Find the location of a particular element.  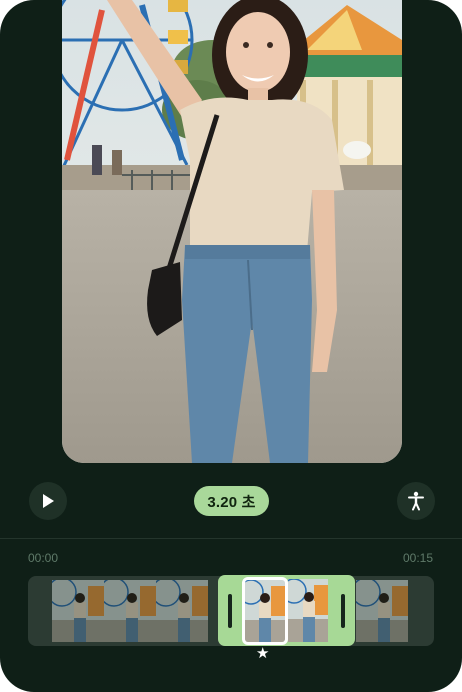

accessibility-button is located at coordinates (416, 501).